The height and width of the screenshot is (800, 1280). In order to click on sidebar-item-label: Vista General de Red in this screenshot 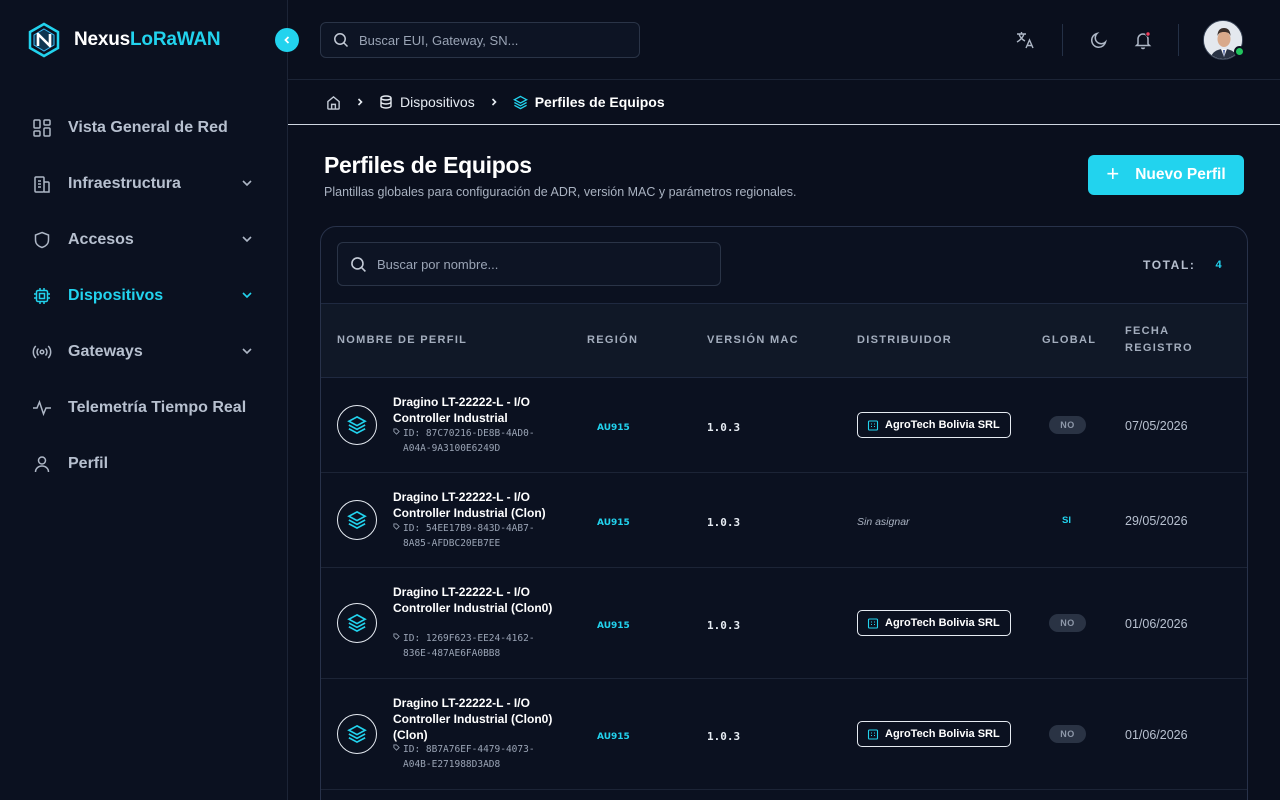, I will do `click(148, 127)`.